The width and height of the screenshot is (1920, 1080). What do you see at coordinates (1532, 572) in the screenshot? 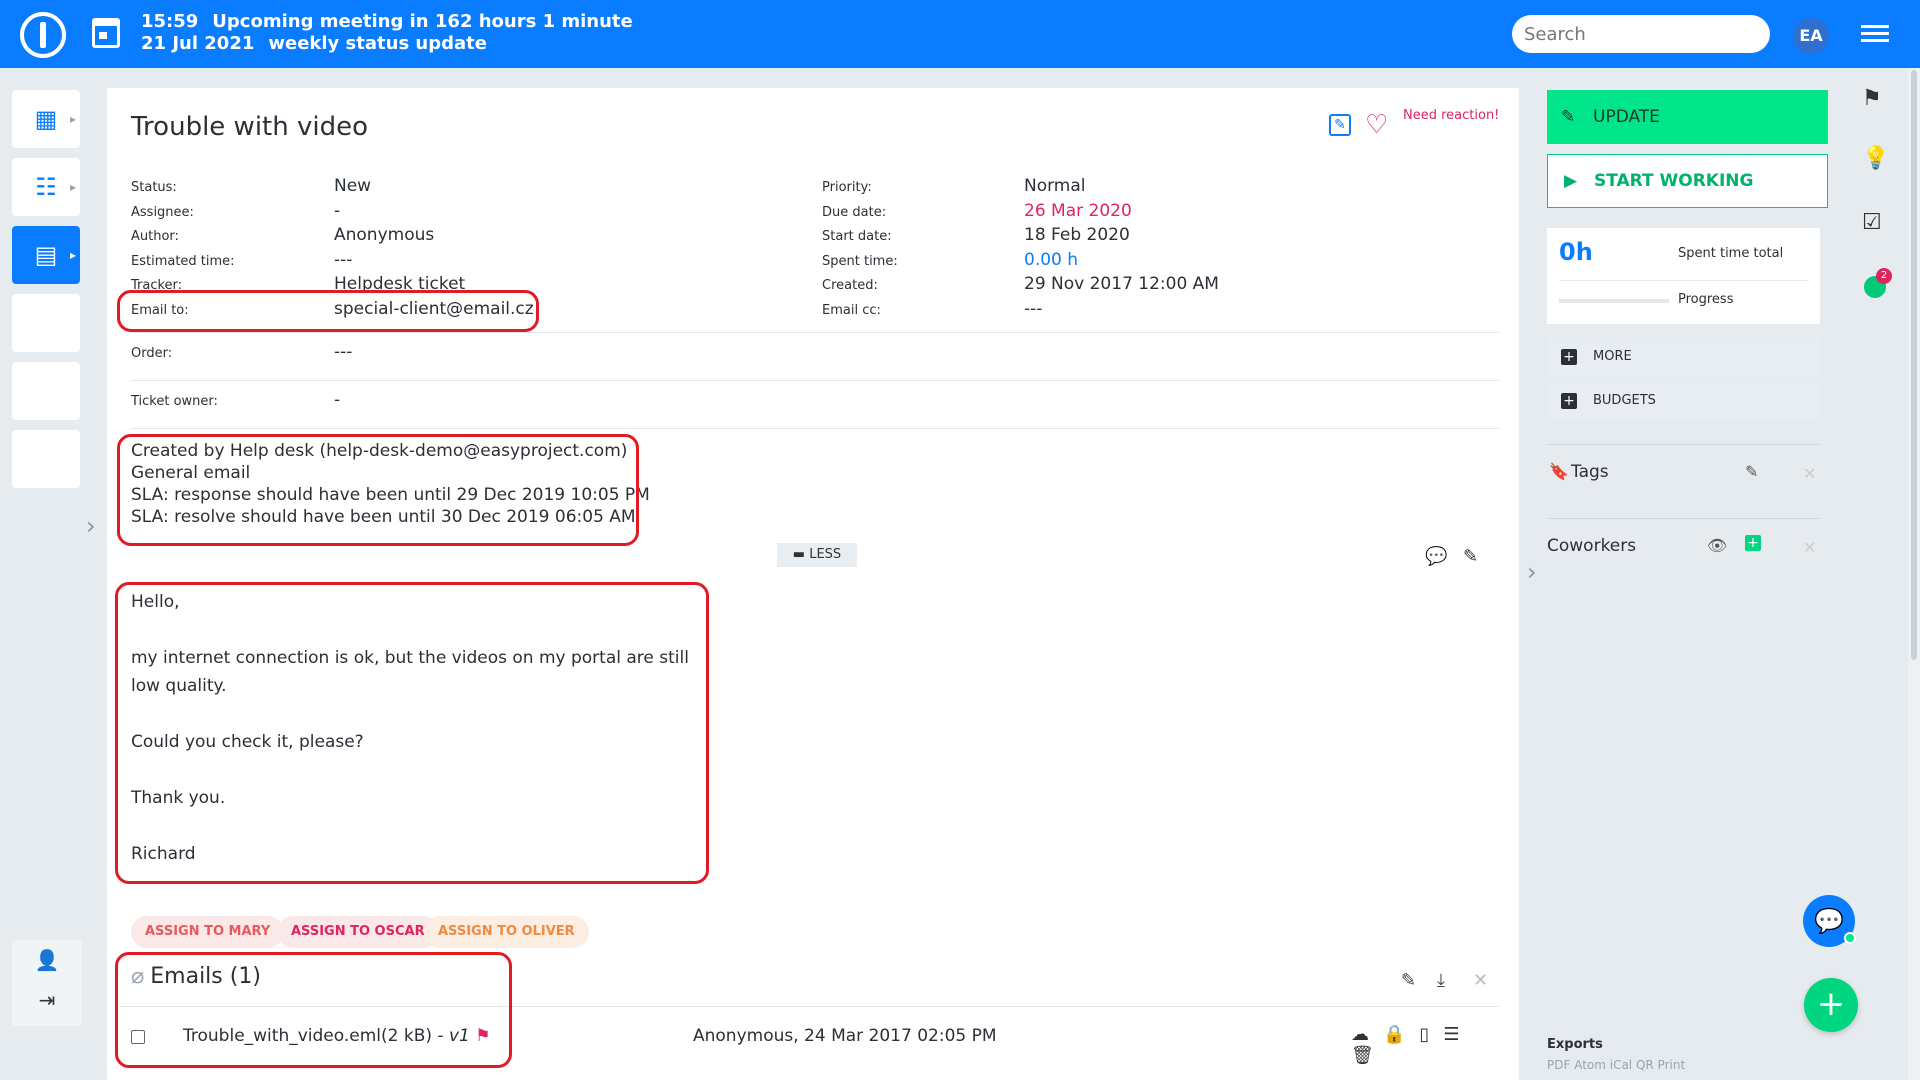
I see `collapse-sidebar-icon: ›` at bounding box center [1532, 572].